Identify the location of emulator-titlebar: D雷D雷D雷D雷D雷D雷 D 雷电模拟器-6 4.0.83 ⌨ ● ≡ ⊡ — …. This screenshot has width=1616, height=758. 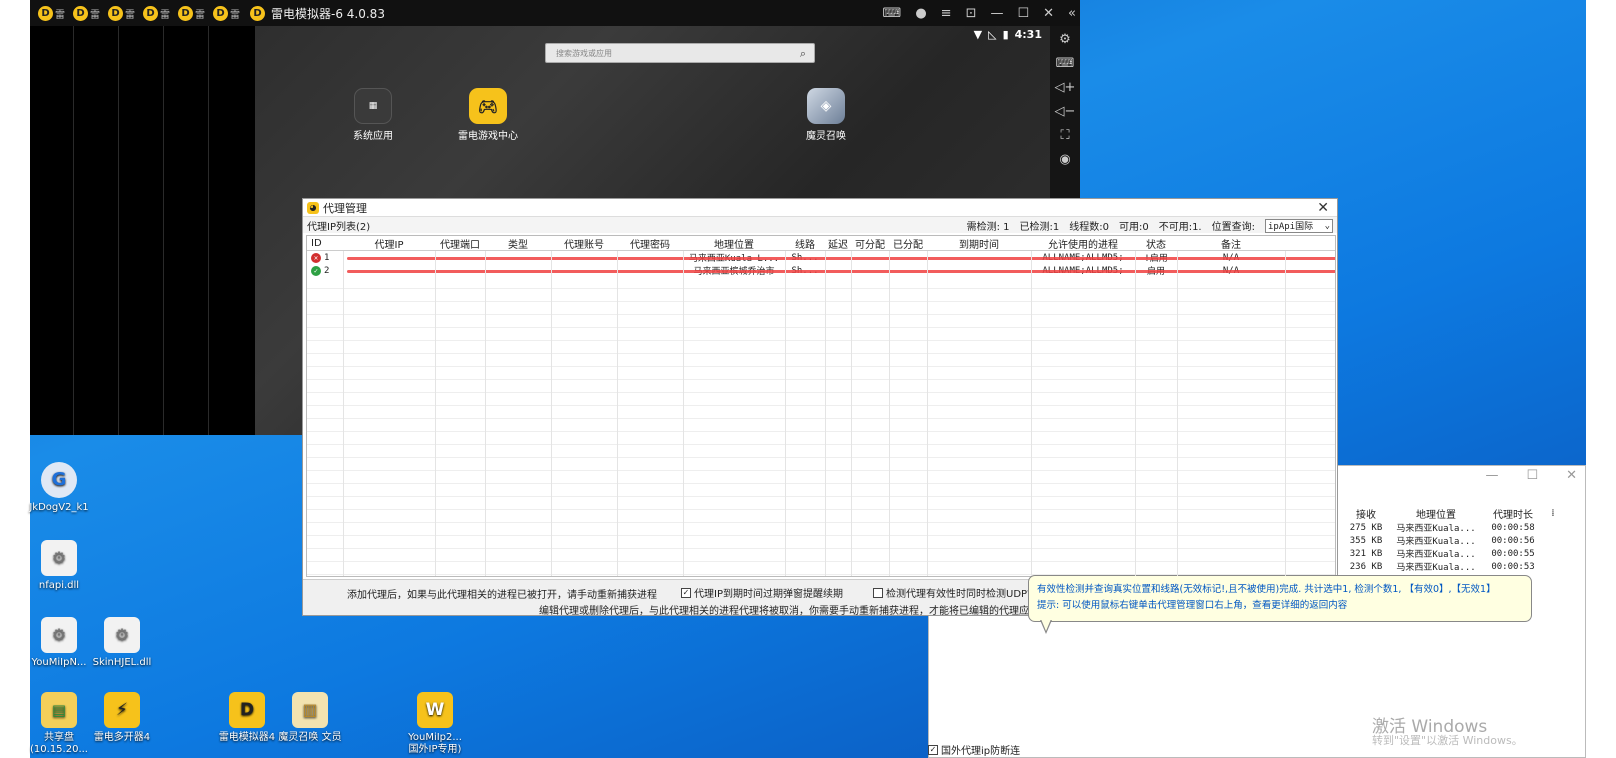
(555, 13).